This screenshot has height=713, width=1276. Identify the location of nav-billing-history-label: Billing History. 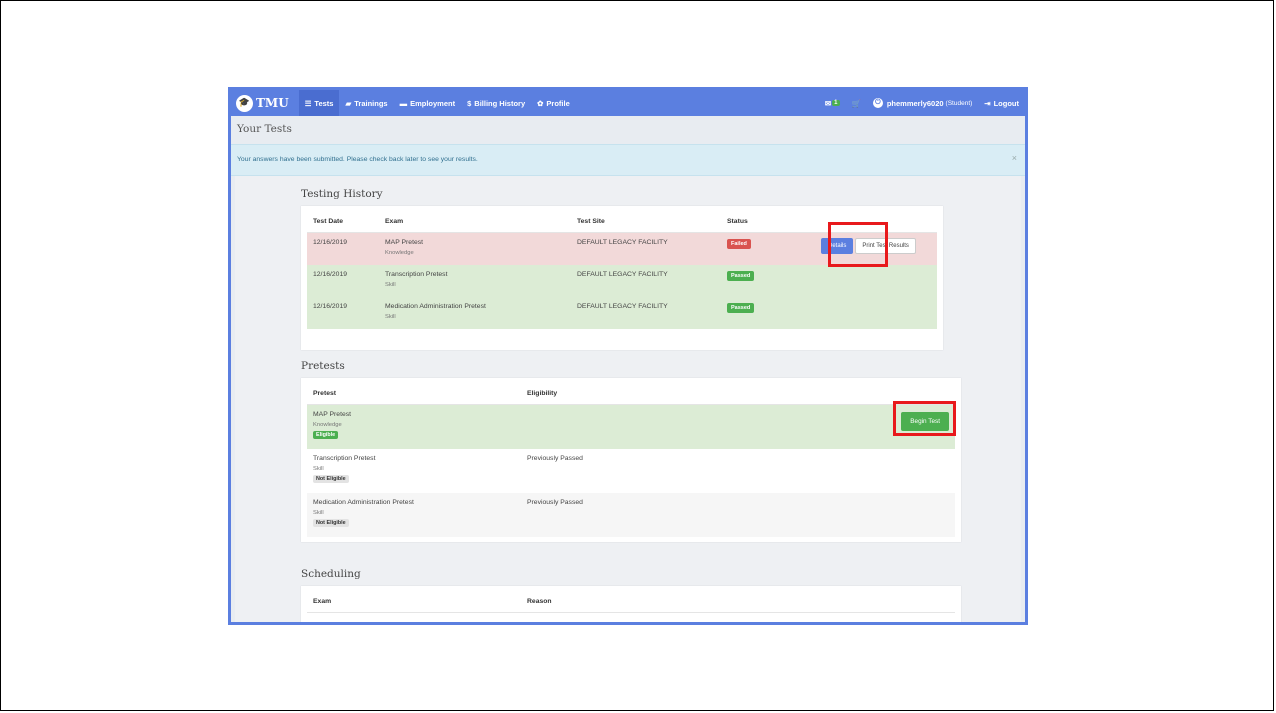
(500, 103).